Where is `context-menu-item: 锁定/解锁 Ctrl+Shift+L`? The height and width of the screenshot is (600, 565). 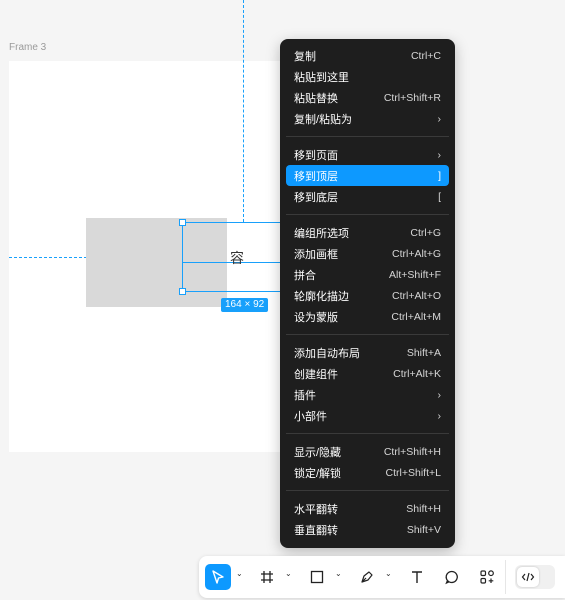
context-menu-item: 锁定/解锁 Ctrl+Shift+L is located at coordinates (367, 472).